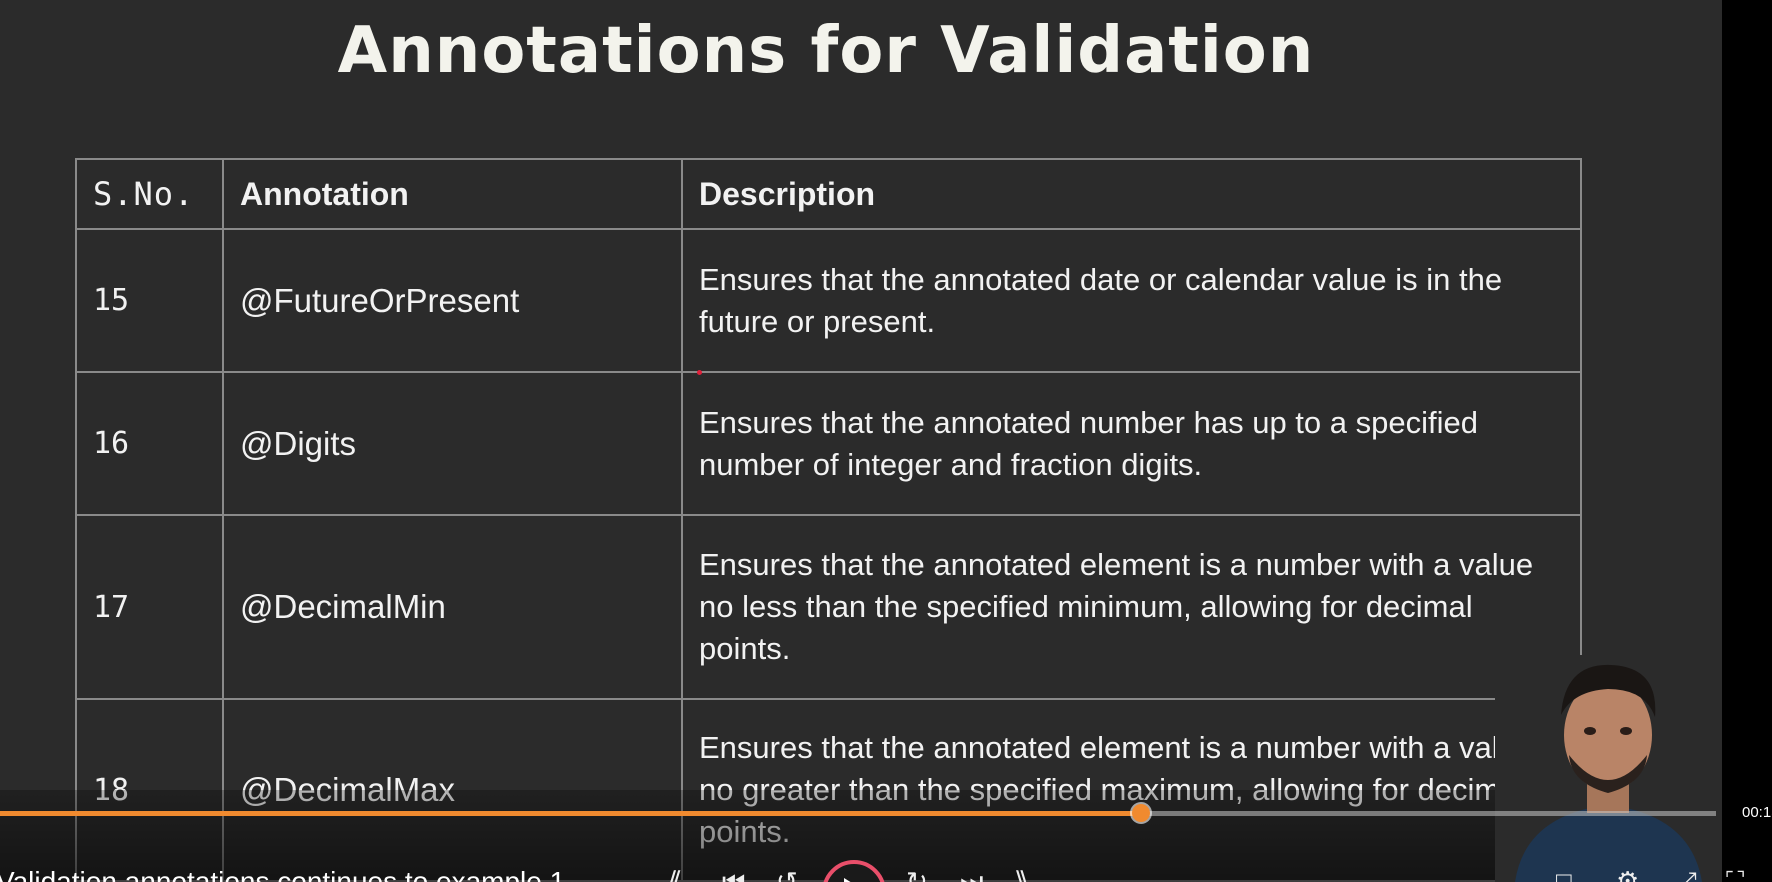  Describe the element at coordinates (917, 874) in the screenshot. I see `forward-icon: ↻` at that location.